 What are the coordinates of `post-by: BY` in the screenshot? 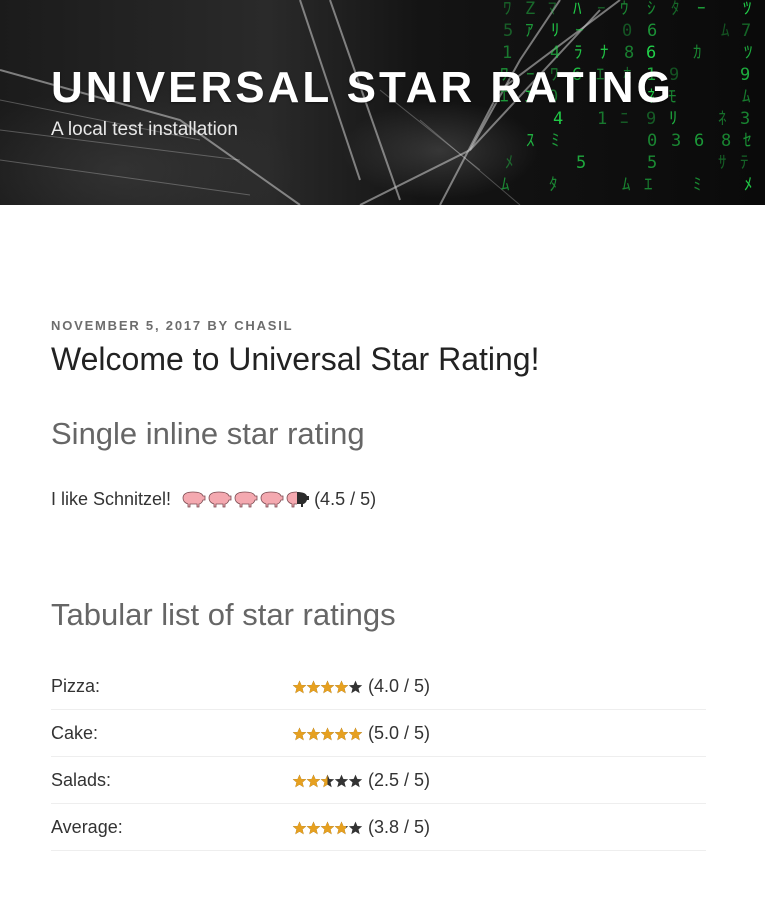 It's located at (218, 325).